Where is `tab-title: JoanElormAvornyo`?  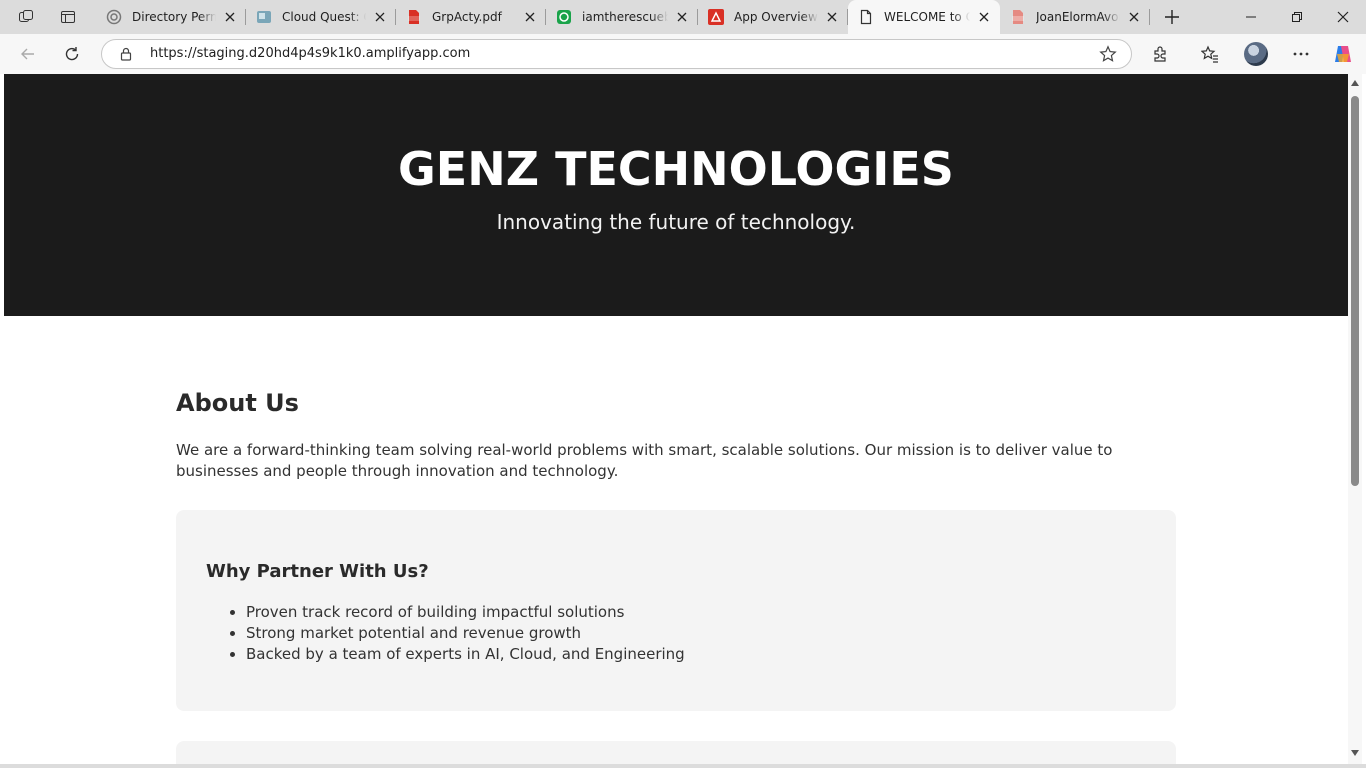 tab-title: JoanElormAvornyo is located at coordinates (1078, 17).